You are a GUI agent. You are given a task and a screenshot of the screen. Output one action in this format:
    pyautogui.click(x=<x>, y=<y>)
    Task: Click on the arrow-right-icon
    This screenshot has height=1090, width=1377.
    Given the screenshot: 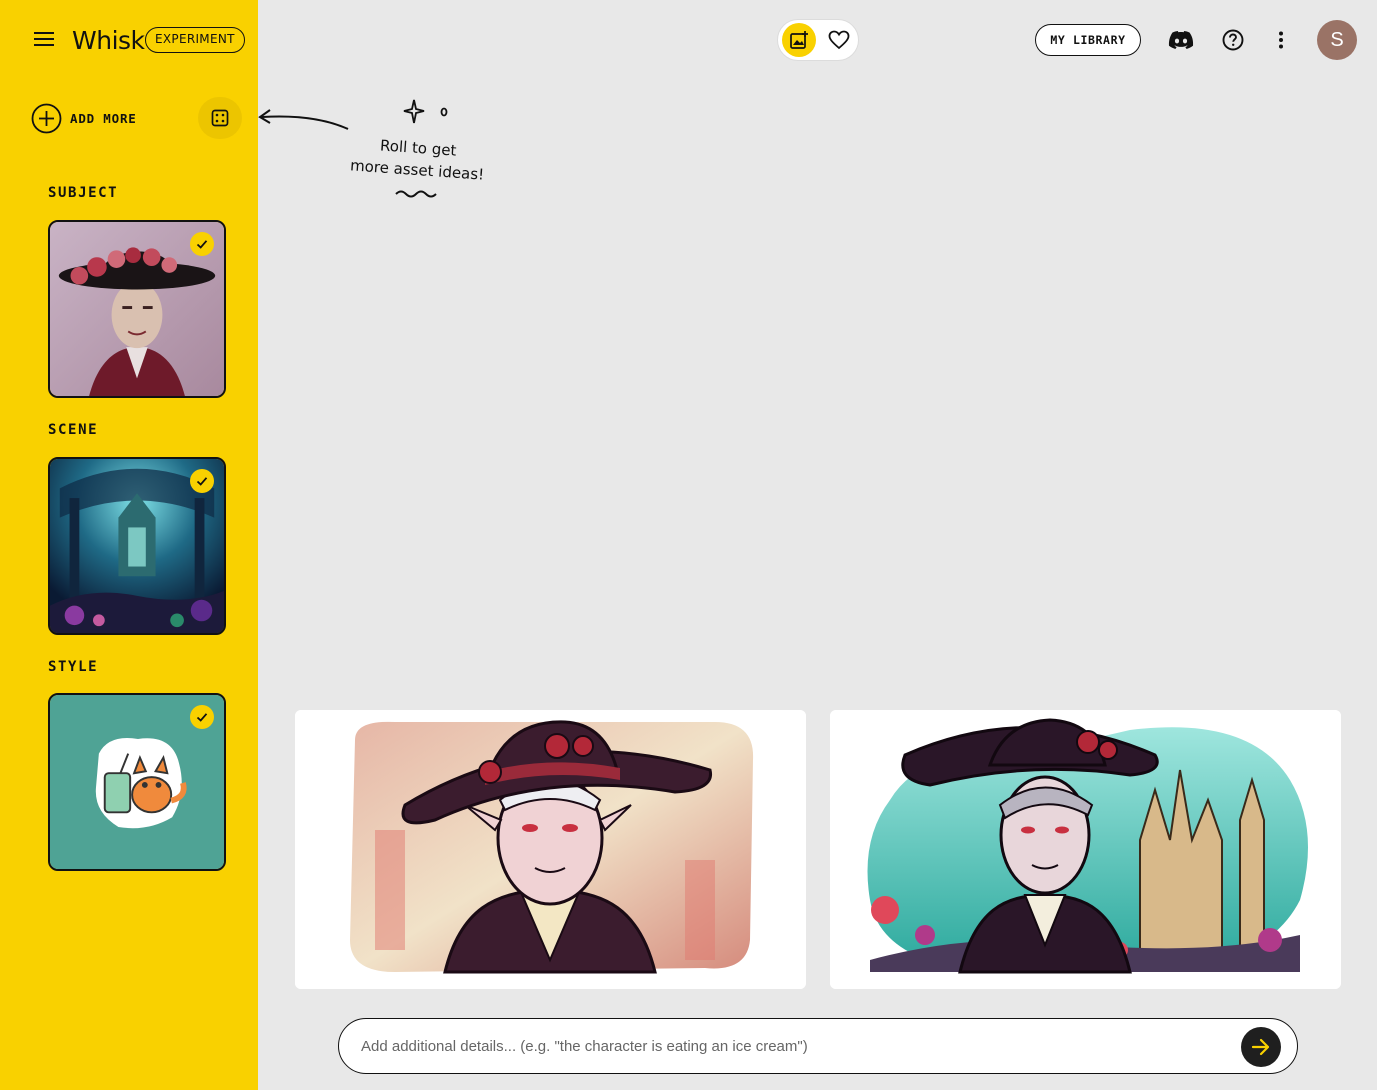 What is the action you would take?
    pyautogui.click(x=1260, y=1047)
    